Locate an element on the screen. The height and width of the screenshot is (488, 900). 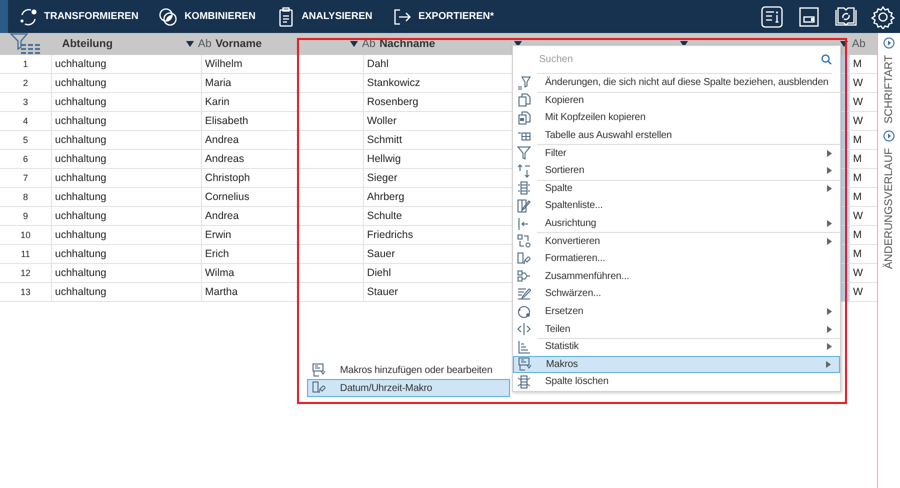
columns-icon is located at coordinates (524, 188).